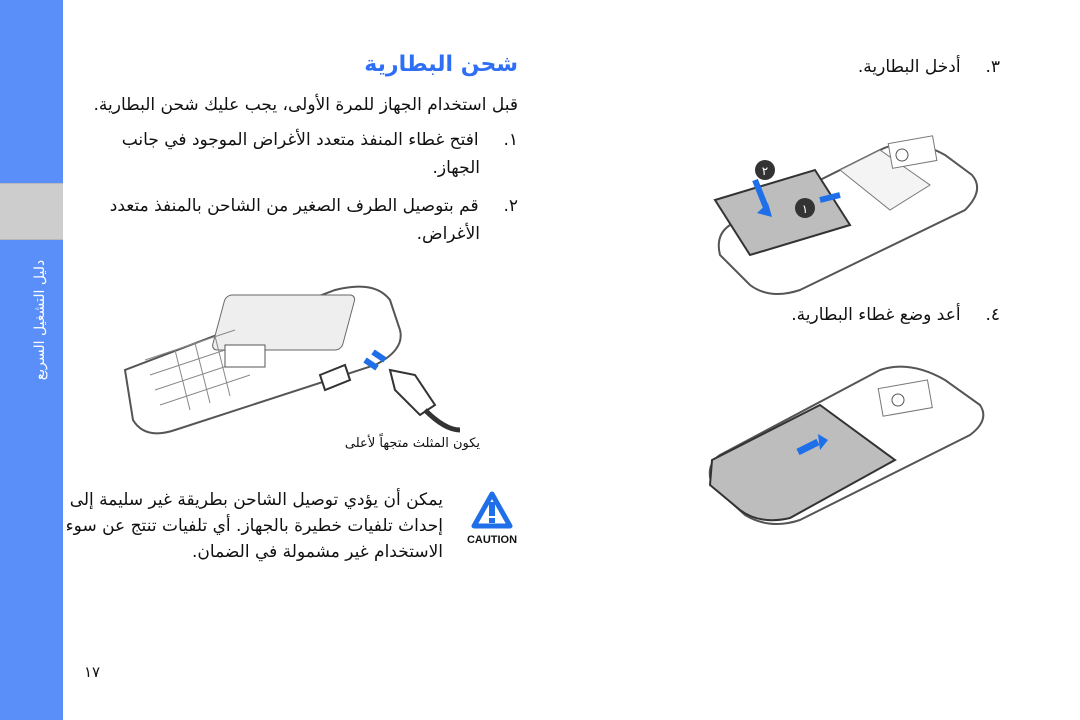 The height and width of the screenshot is (720, 1080). I want to click on figure-caption: يكون المثلث متجهاً لأعلى, so click(412, 443).